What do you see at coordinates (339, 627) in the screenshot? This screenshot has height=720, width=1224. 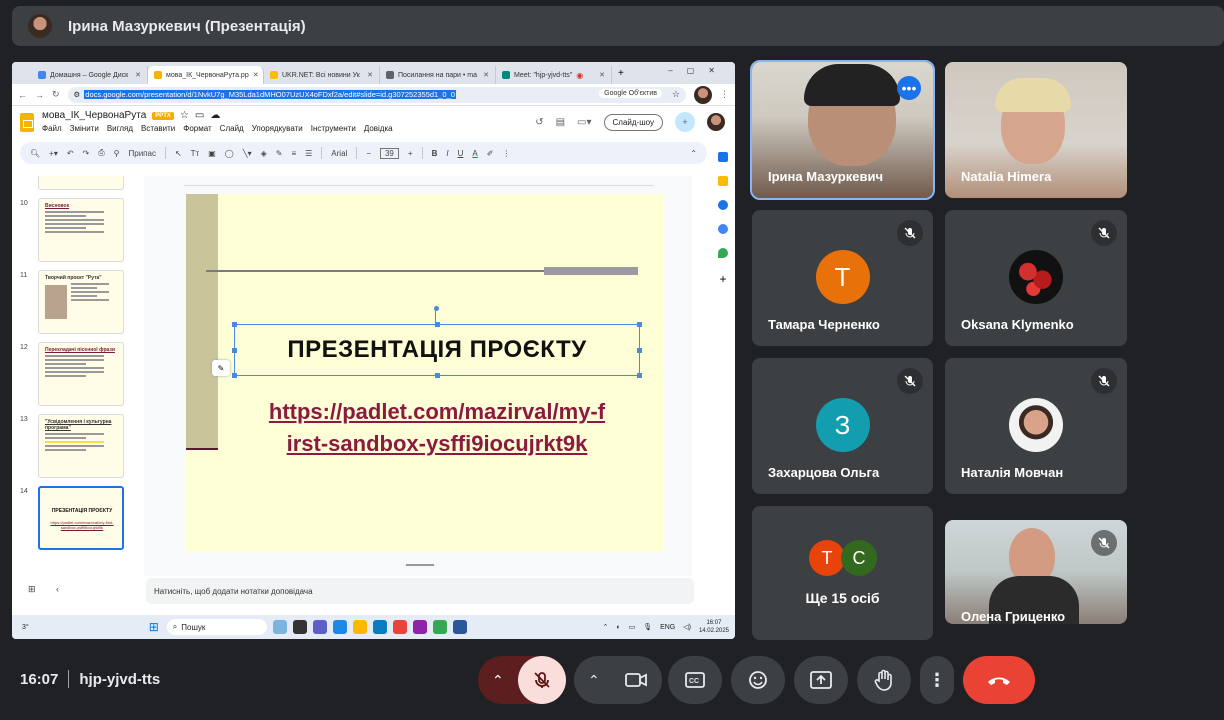 I see `edge-icon` at bounding box center [339, 627].